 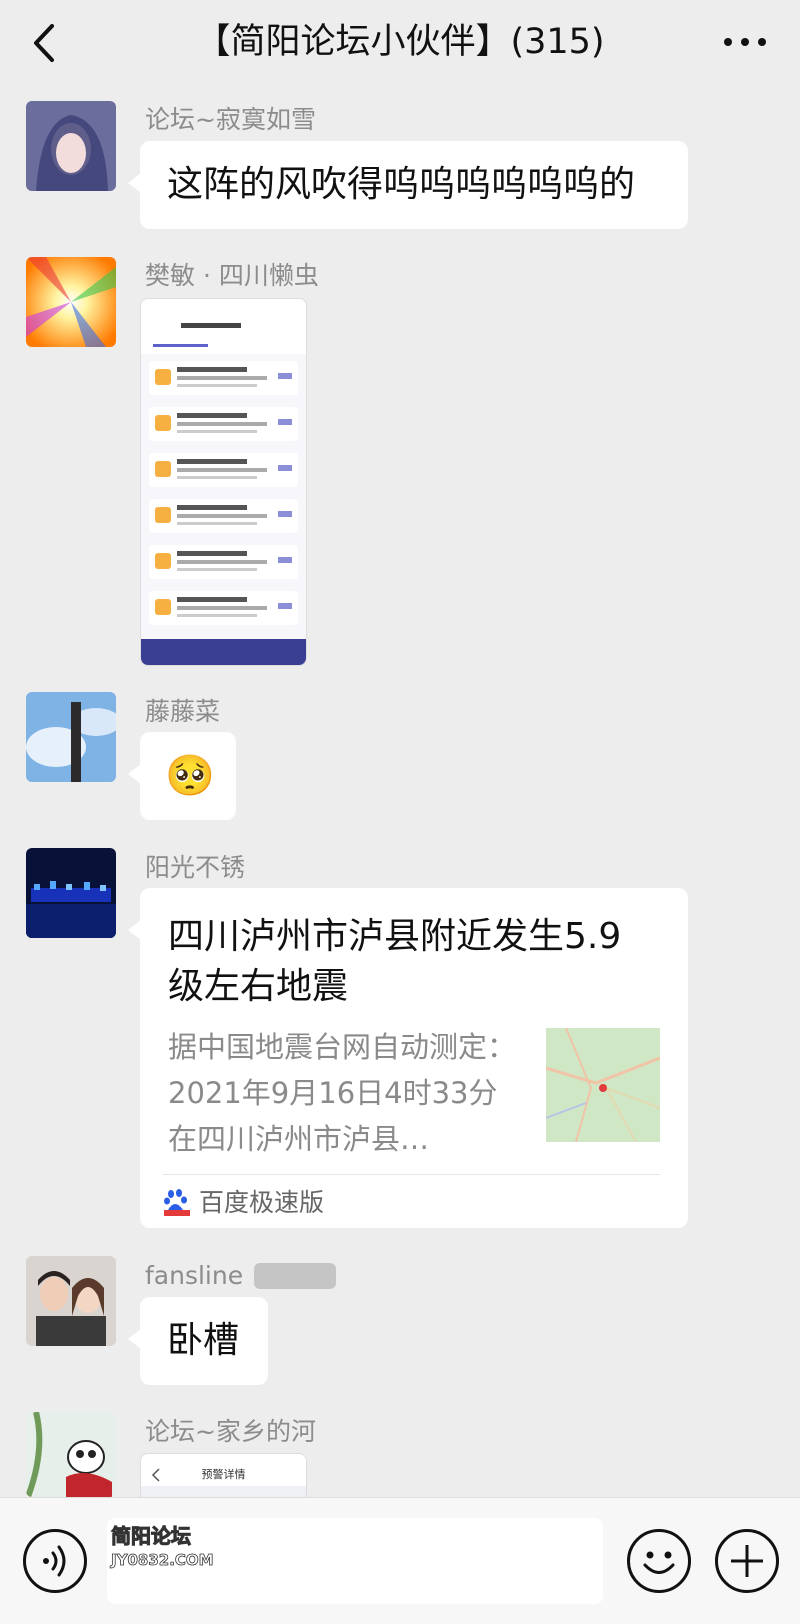 I want to click on smiley-icon, so click(x=659, y=1562).